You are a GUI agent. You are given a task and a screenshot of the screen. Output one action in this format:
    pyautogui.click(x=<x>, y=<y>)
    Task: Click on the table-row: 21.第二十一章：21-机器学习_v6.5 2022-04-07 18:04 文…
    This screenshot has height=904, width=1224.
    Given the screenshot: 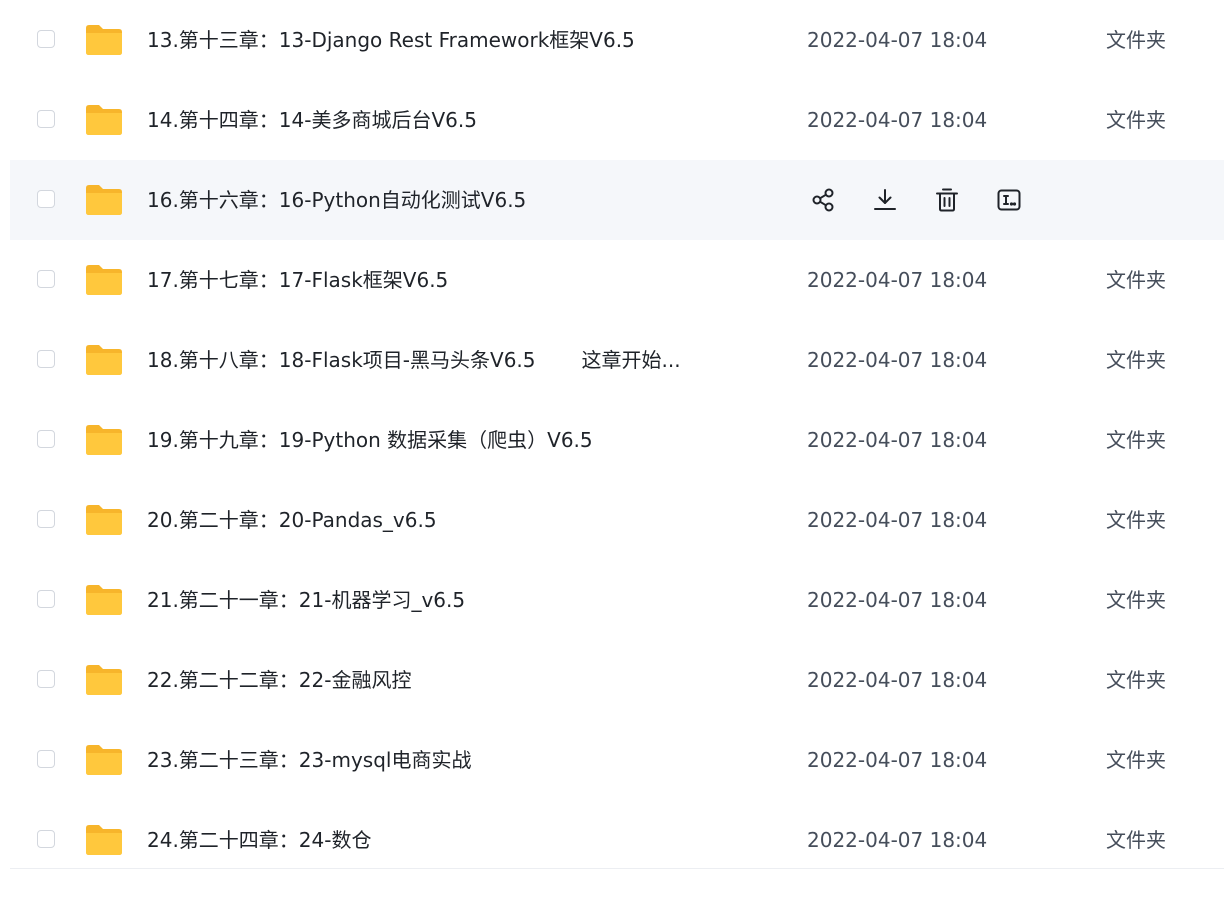 What is the action you would take?
    pyautogui.click(x=617, y=600)
    